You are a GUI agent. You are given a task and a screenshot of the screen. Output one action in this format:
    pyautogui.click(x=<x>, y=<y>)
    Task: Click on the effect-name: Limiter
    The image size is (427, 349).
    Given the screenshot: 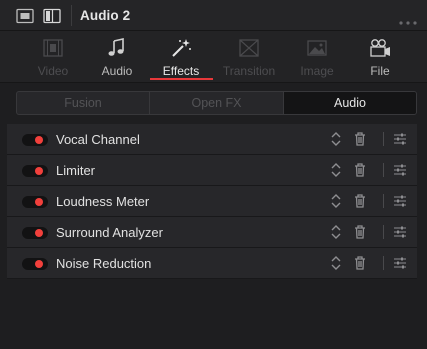 What is the action you would take?
    pyautogui.click(x=76, y=170)
    